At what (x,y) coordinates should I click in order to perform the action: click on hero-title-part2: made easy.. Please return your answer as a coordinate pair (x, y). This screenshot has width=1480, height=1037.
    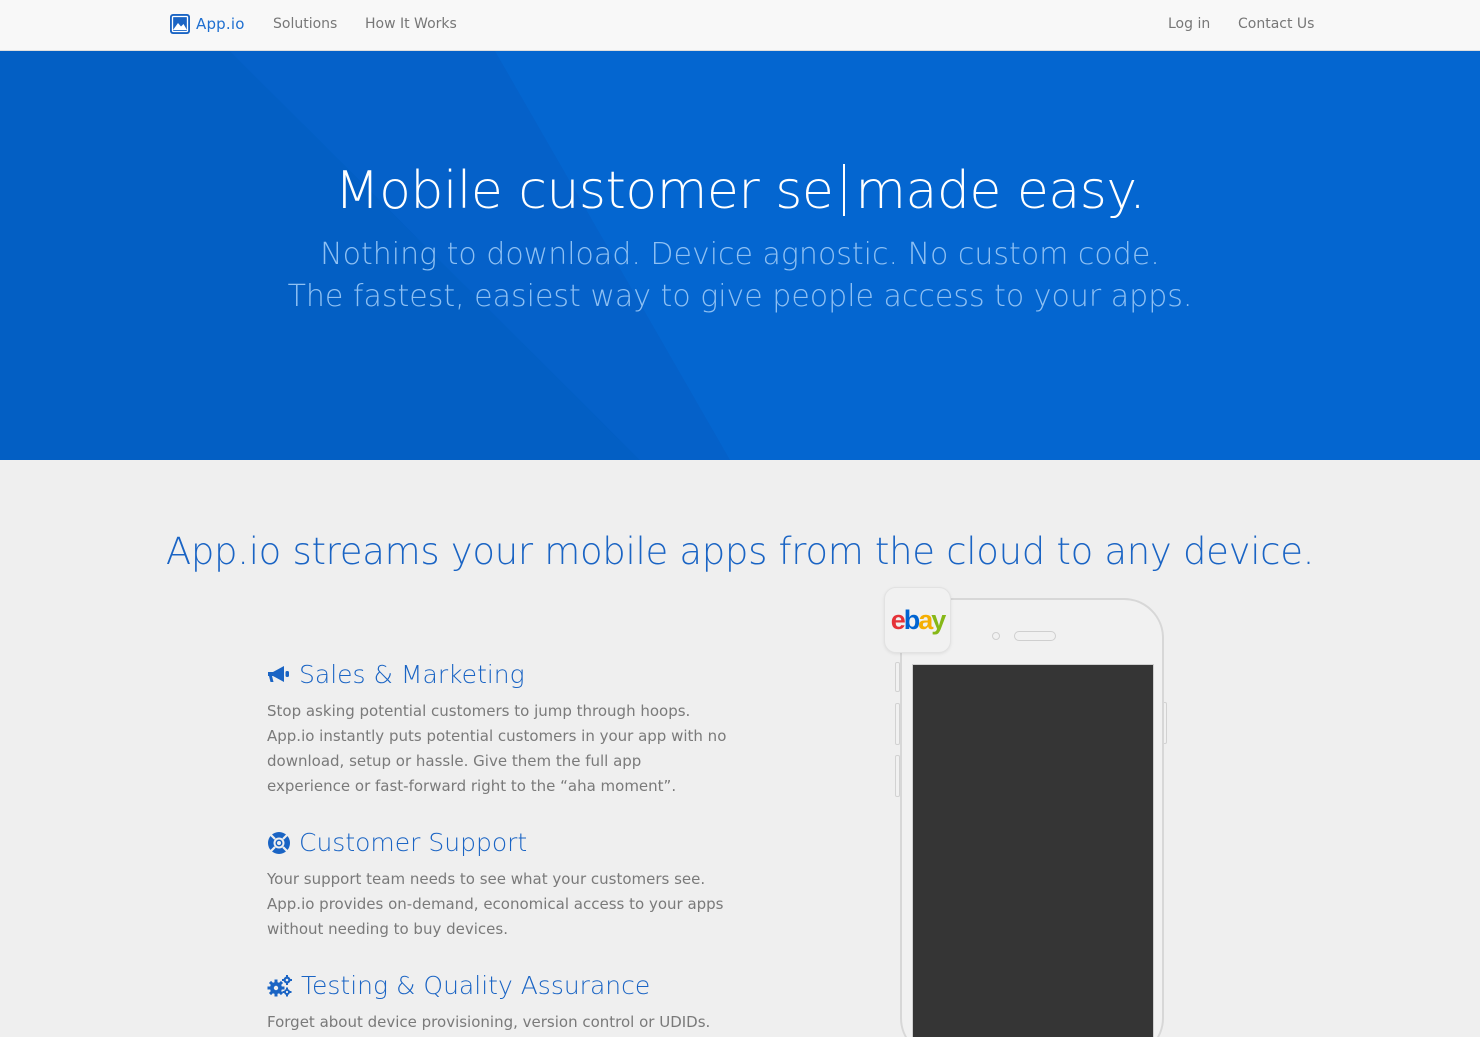
    Looking at the image, I should click on (1000, 191).